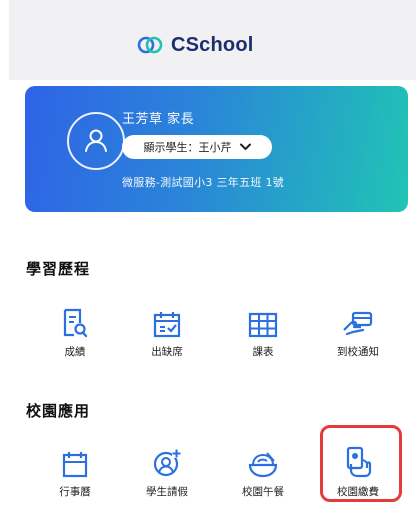 This screenshot has height=508, width=416. Describe the element at coordinates (245, 147) in the screenshot. I see `chevron-down-icon` at that location.